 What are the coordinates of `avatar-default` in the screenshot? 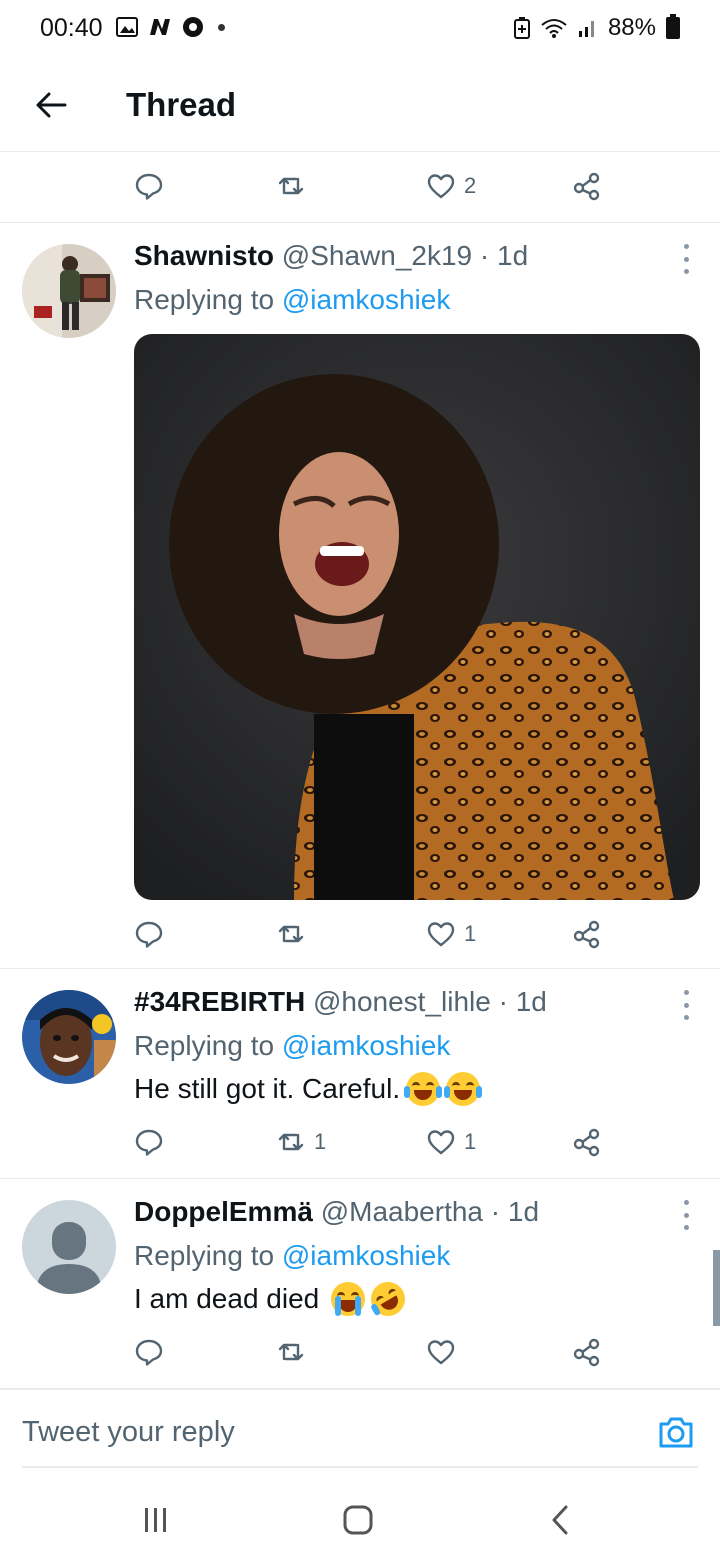 It's located at (69, 1247).